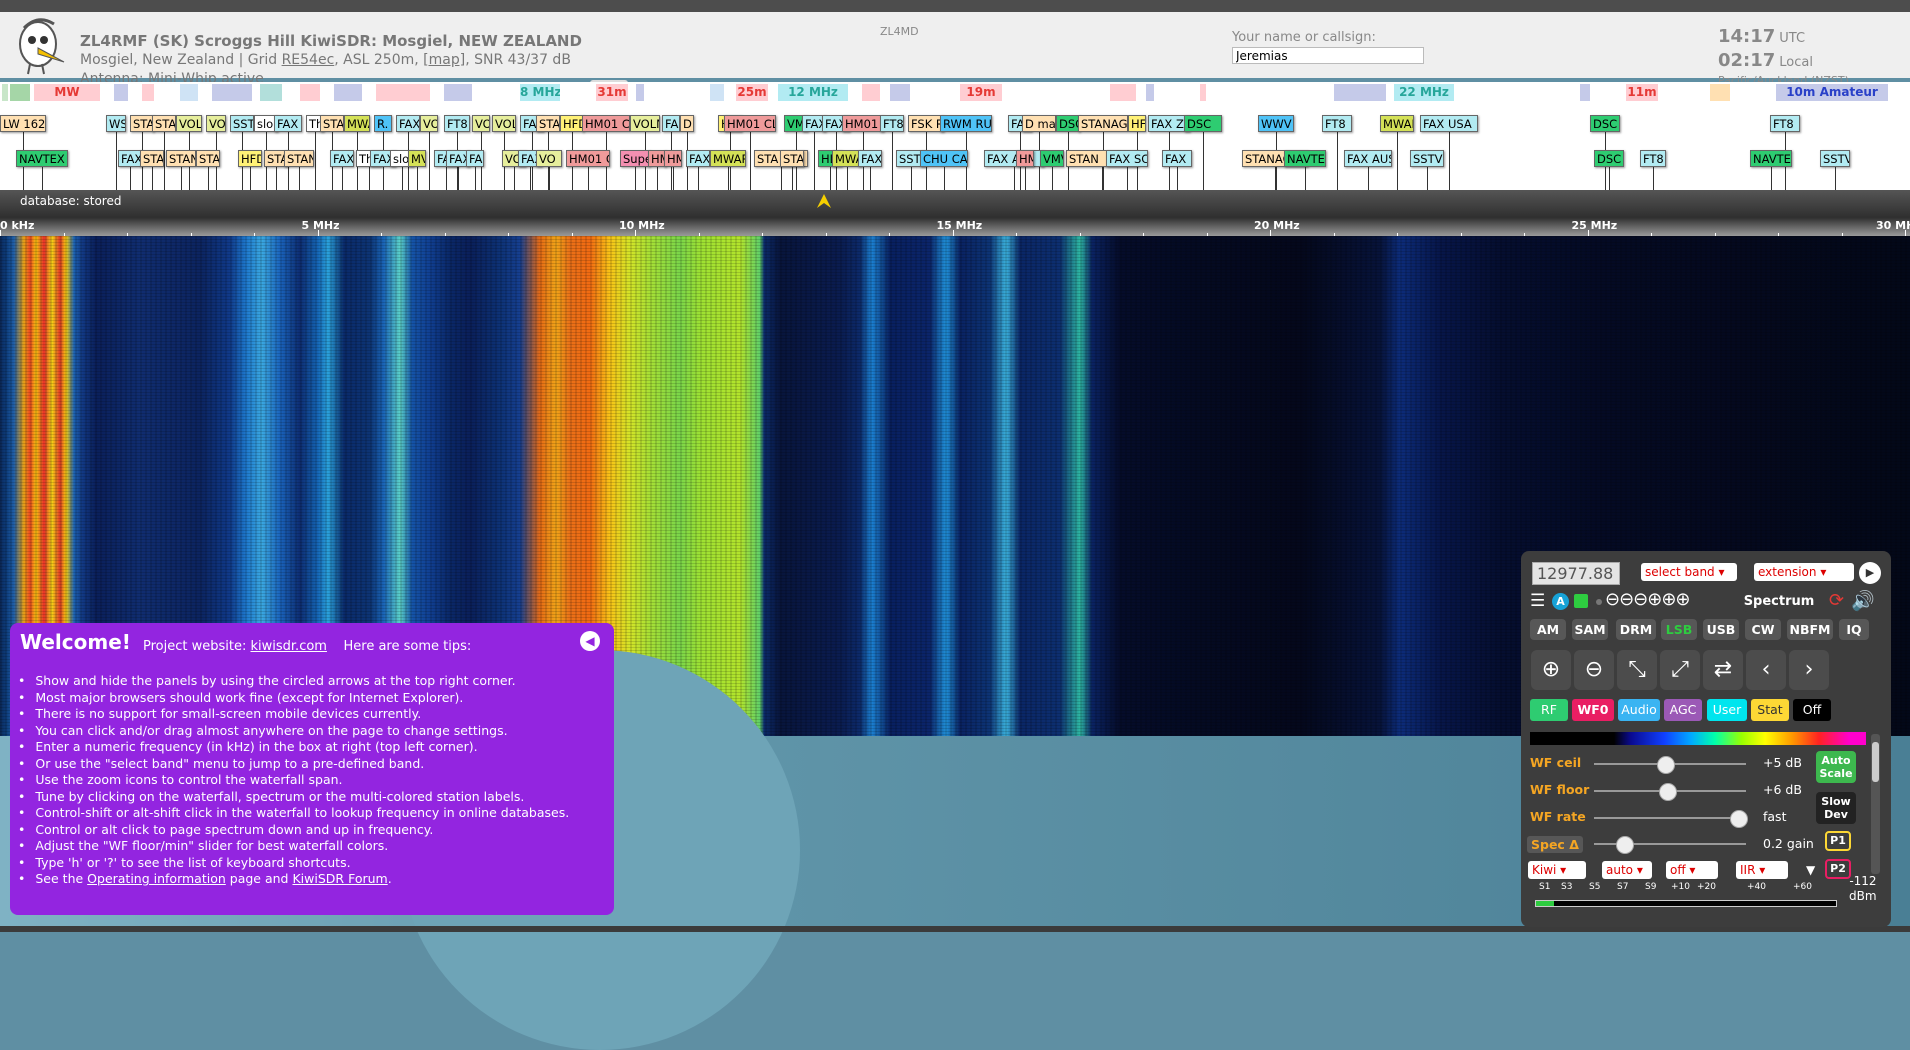  What do you see at coordinates (1875, 762) in the screenshot?
I see `scrollbar-thumb` at bounding box center [1875, 762].